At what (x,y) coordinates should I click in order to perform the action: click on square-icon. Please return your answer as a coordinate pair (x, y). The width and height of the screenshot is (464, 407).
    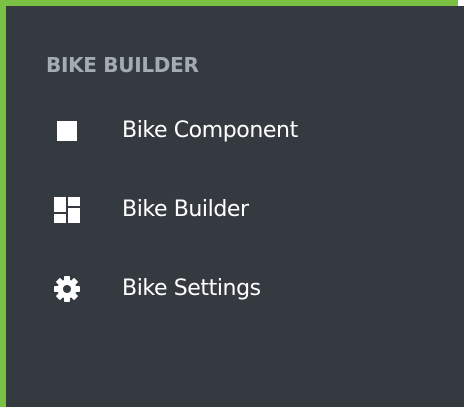
    Looking at the image, I should click on (67, 131).